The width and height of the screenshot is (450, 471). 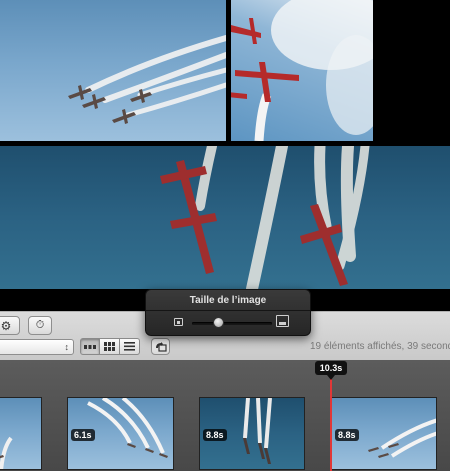 I want to click on select-arrows-icon: ↕, so click(x=67, y=347).